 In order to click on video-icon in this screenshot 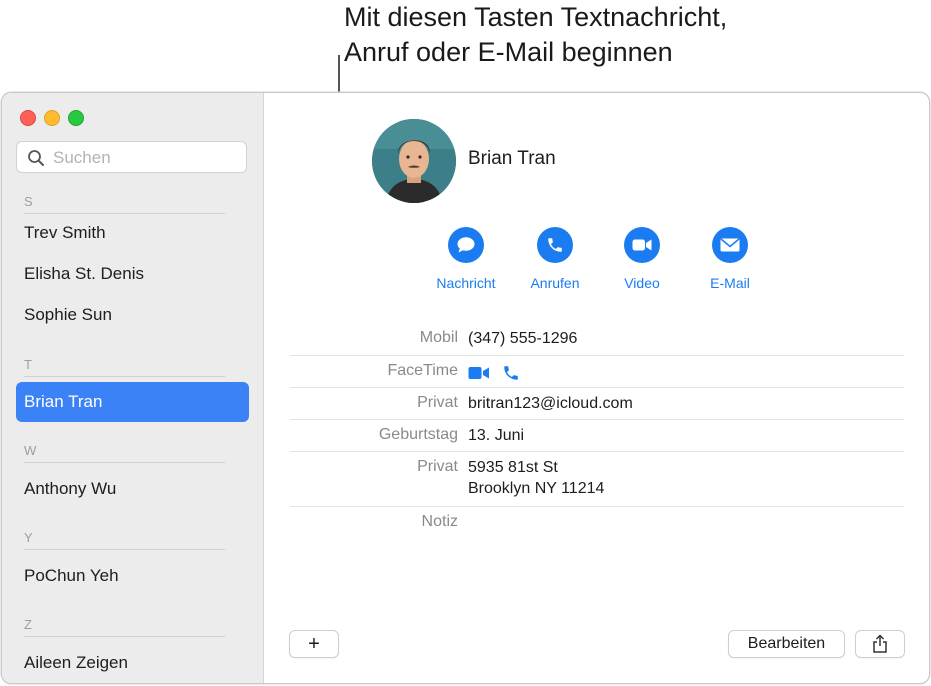, I will do `click(642, 245)`.